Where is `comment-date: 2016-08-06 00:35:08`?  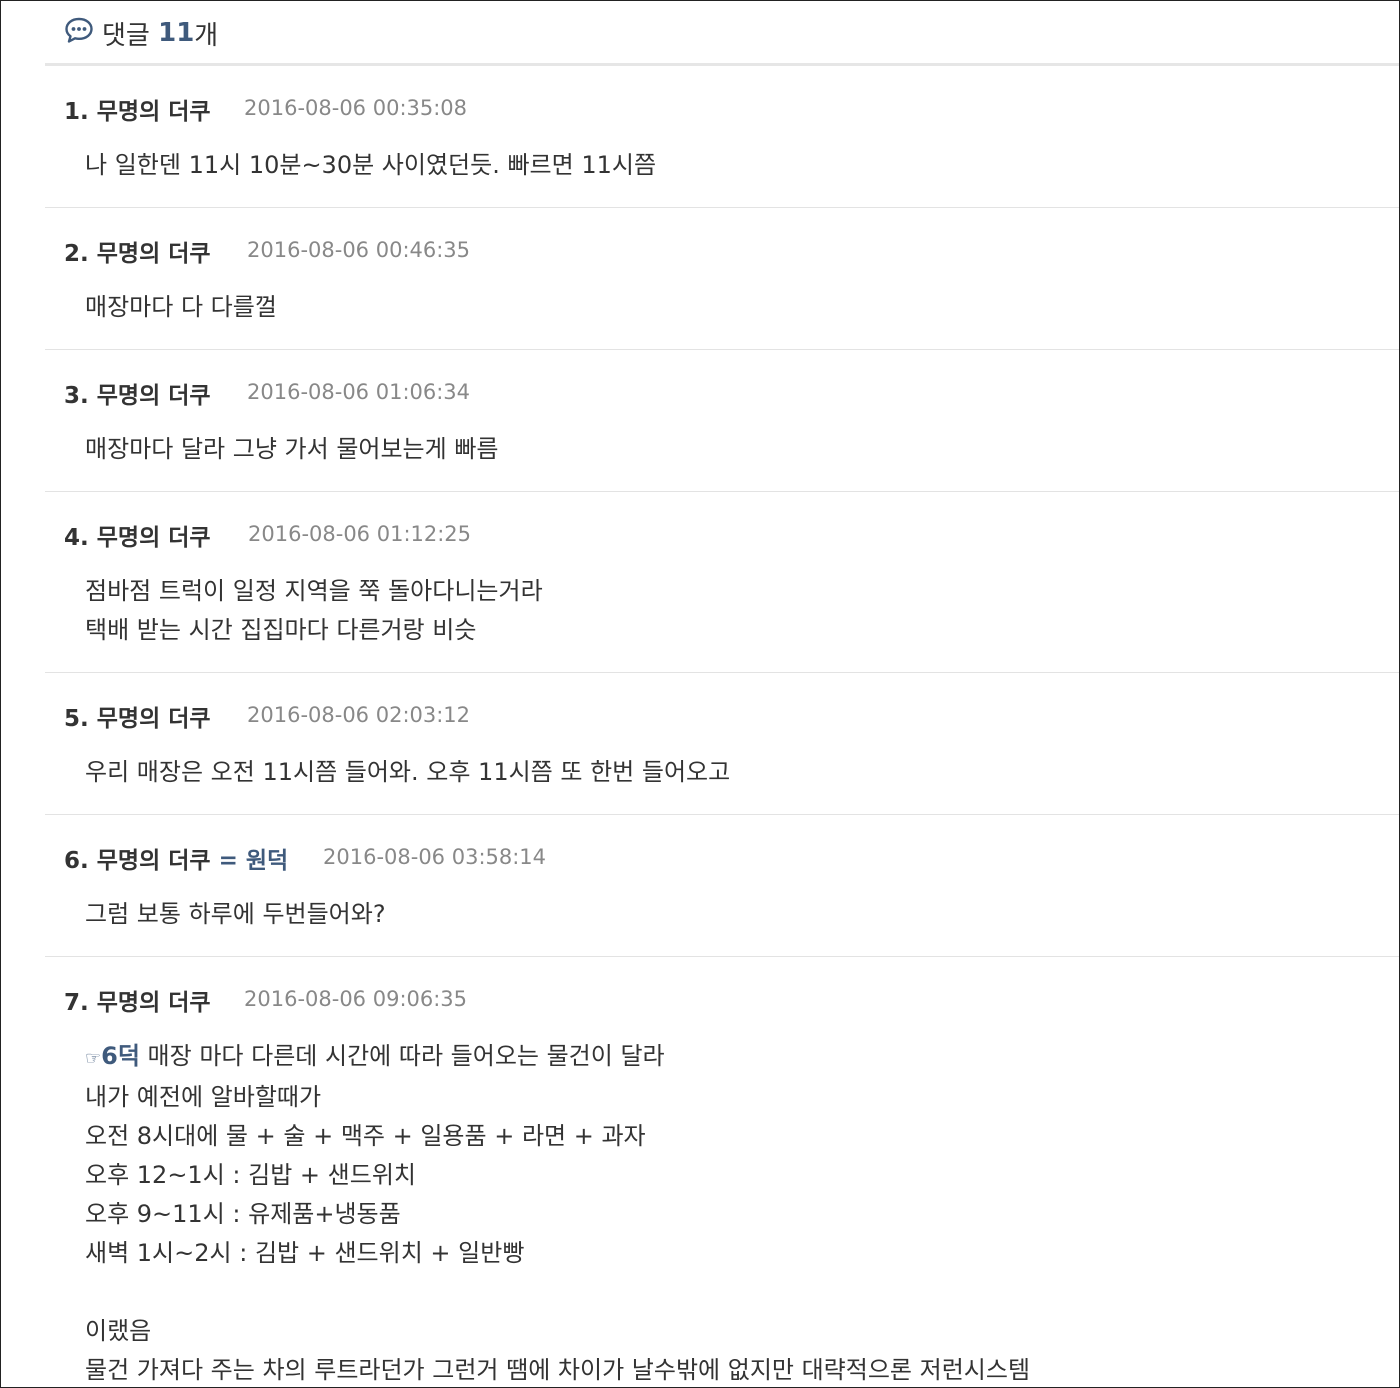 comment-date: 2016-08-06 00:35:08 is located at coordinates (356, 108).